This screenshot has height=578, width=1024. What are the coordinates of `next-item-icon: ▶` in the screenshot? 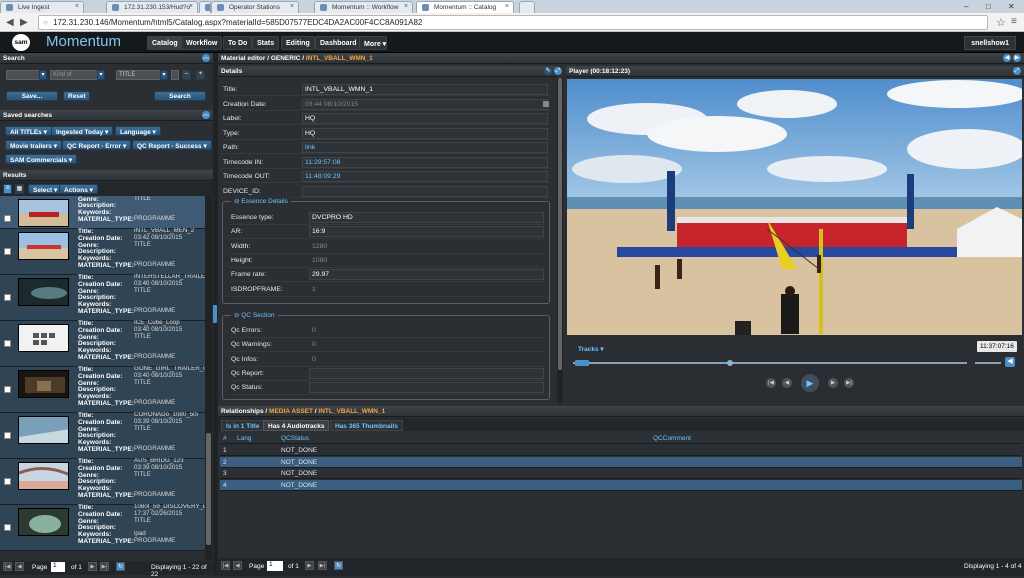 It's located at (1017, 58).